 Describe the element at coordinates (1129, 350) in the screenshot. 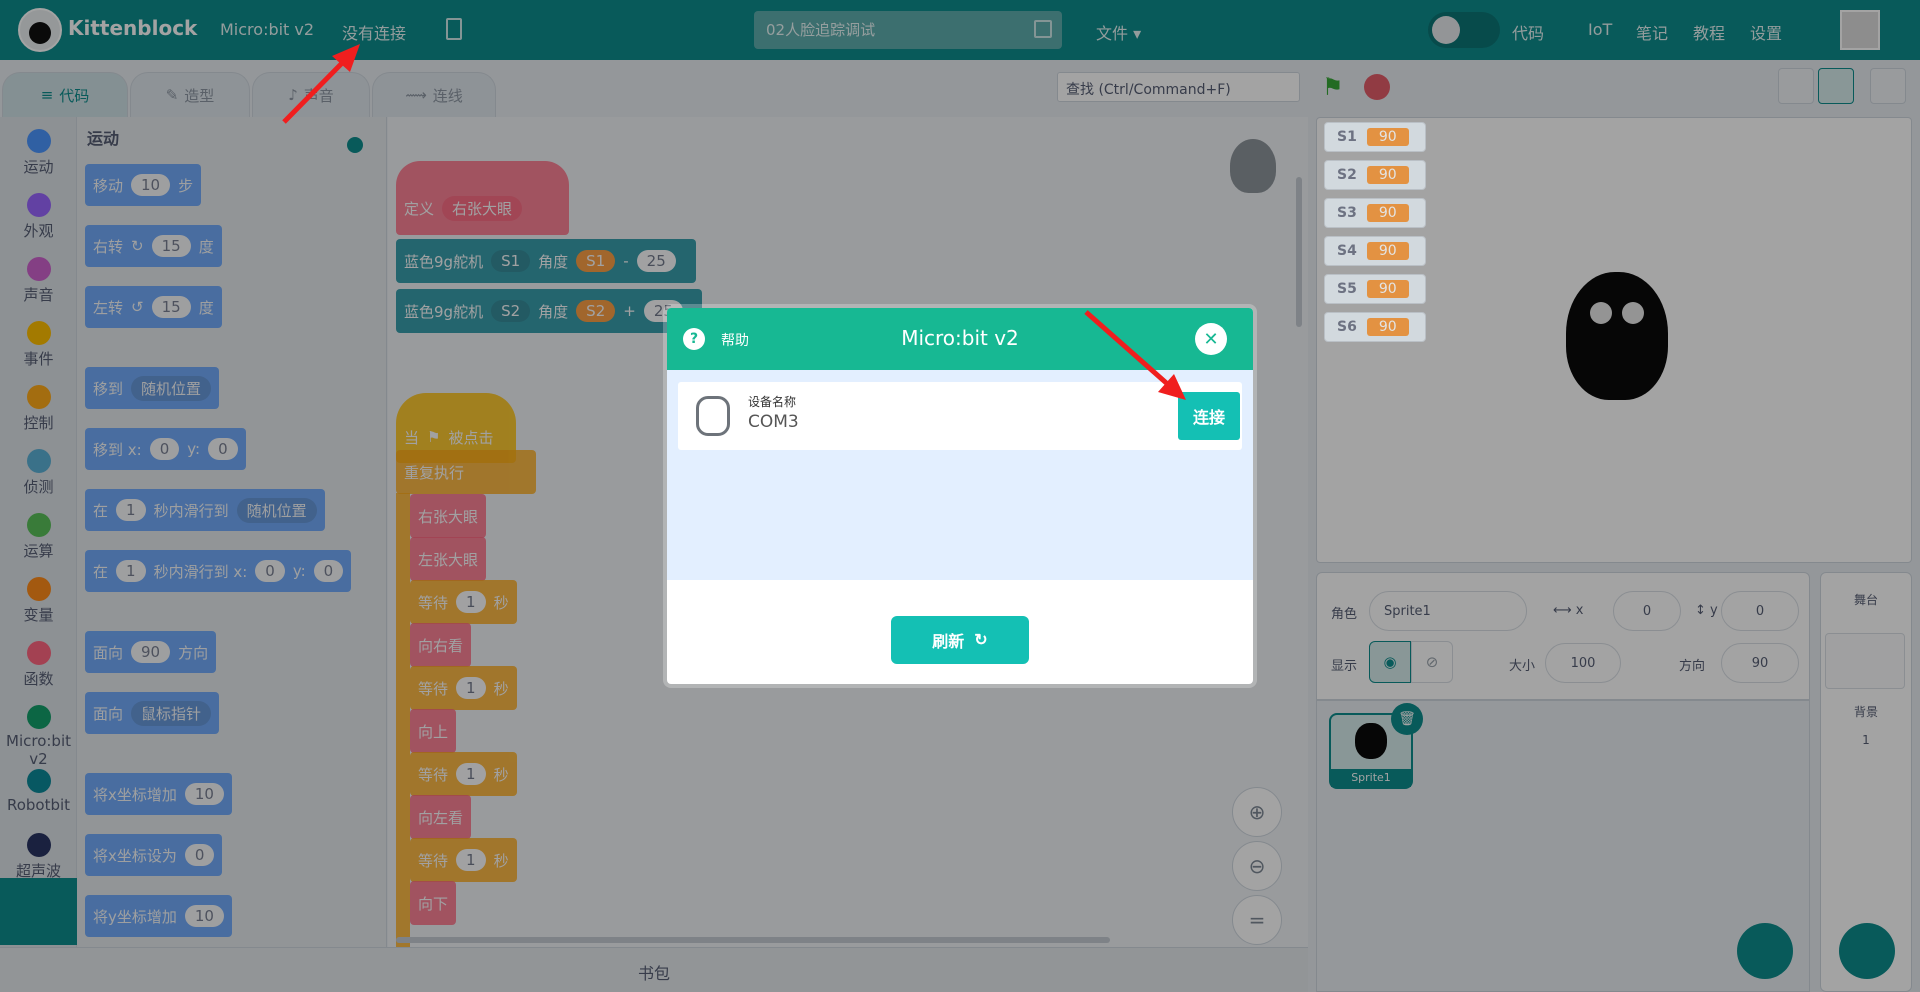

I see `arrow-to-connect-button` at that location.